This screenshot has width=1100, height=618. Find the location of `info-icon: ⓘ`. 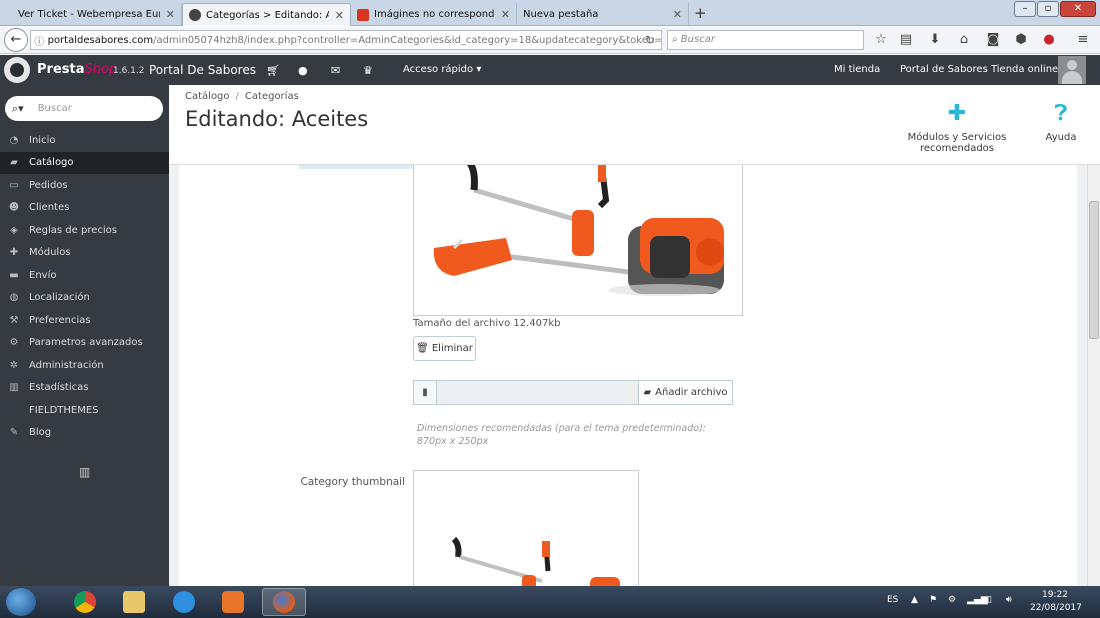

info-icon: ⓘ is located at coordinates (39, 40).